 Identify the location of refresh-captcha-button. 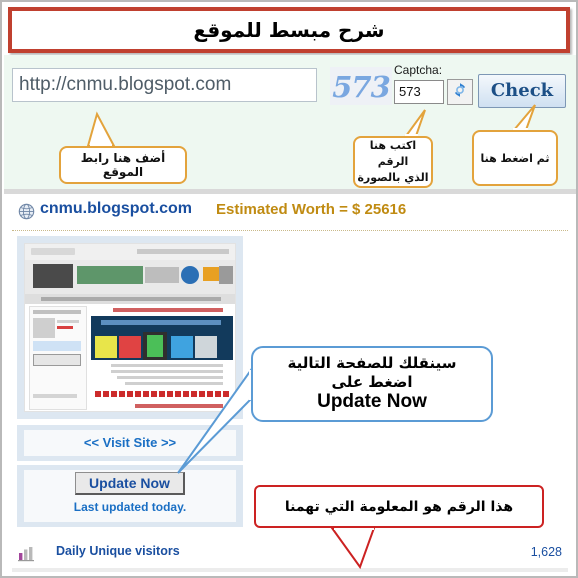
(460, 92).